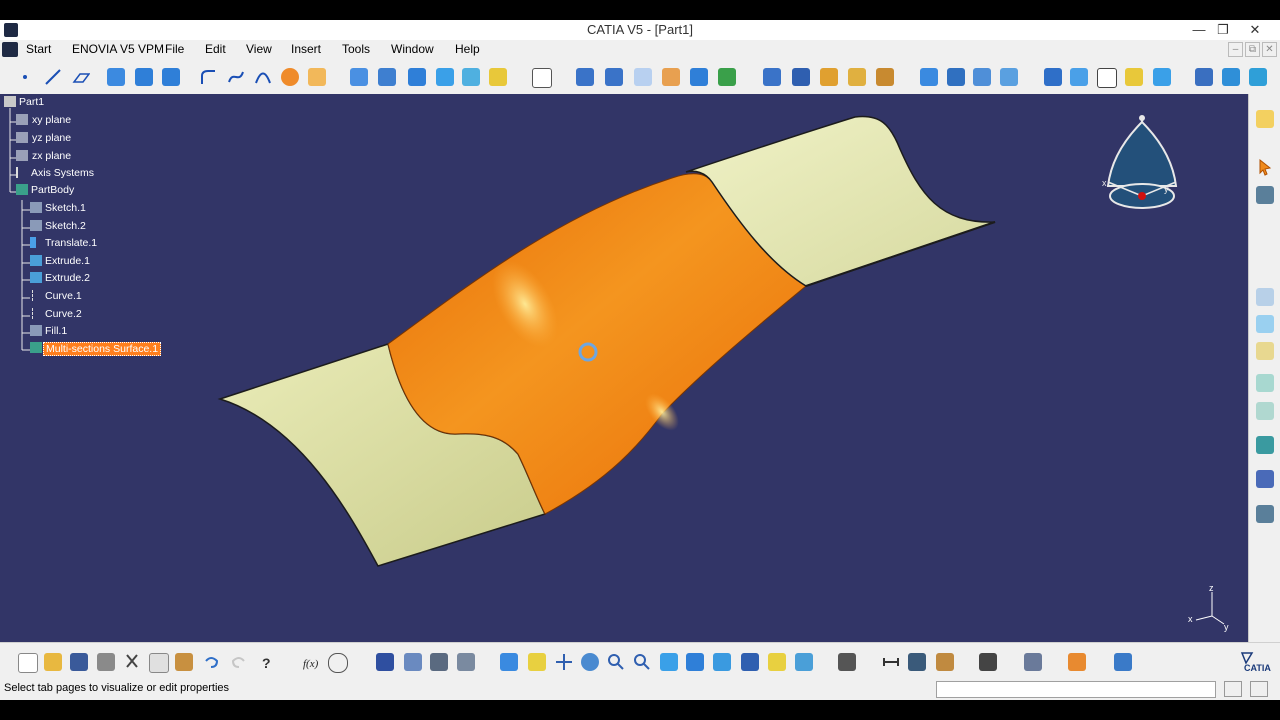 This screenshot has width=1280, height=720. I want to click on offset-icon, so click(445, 77).